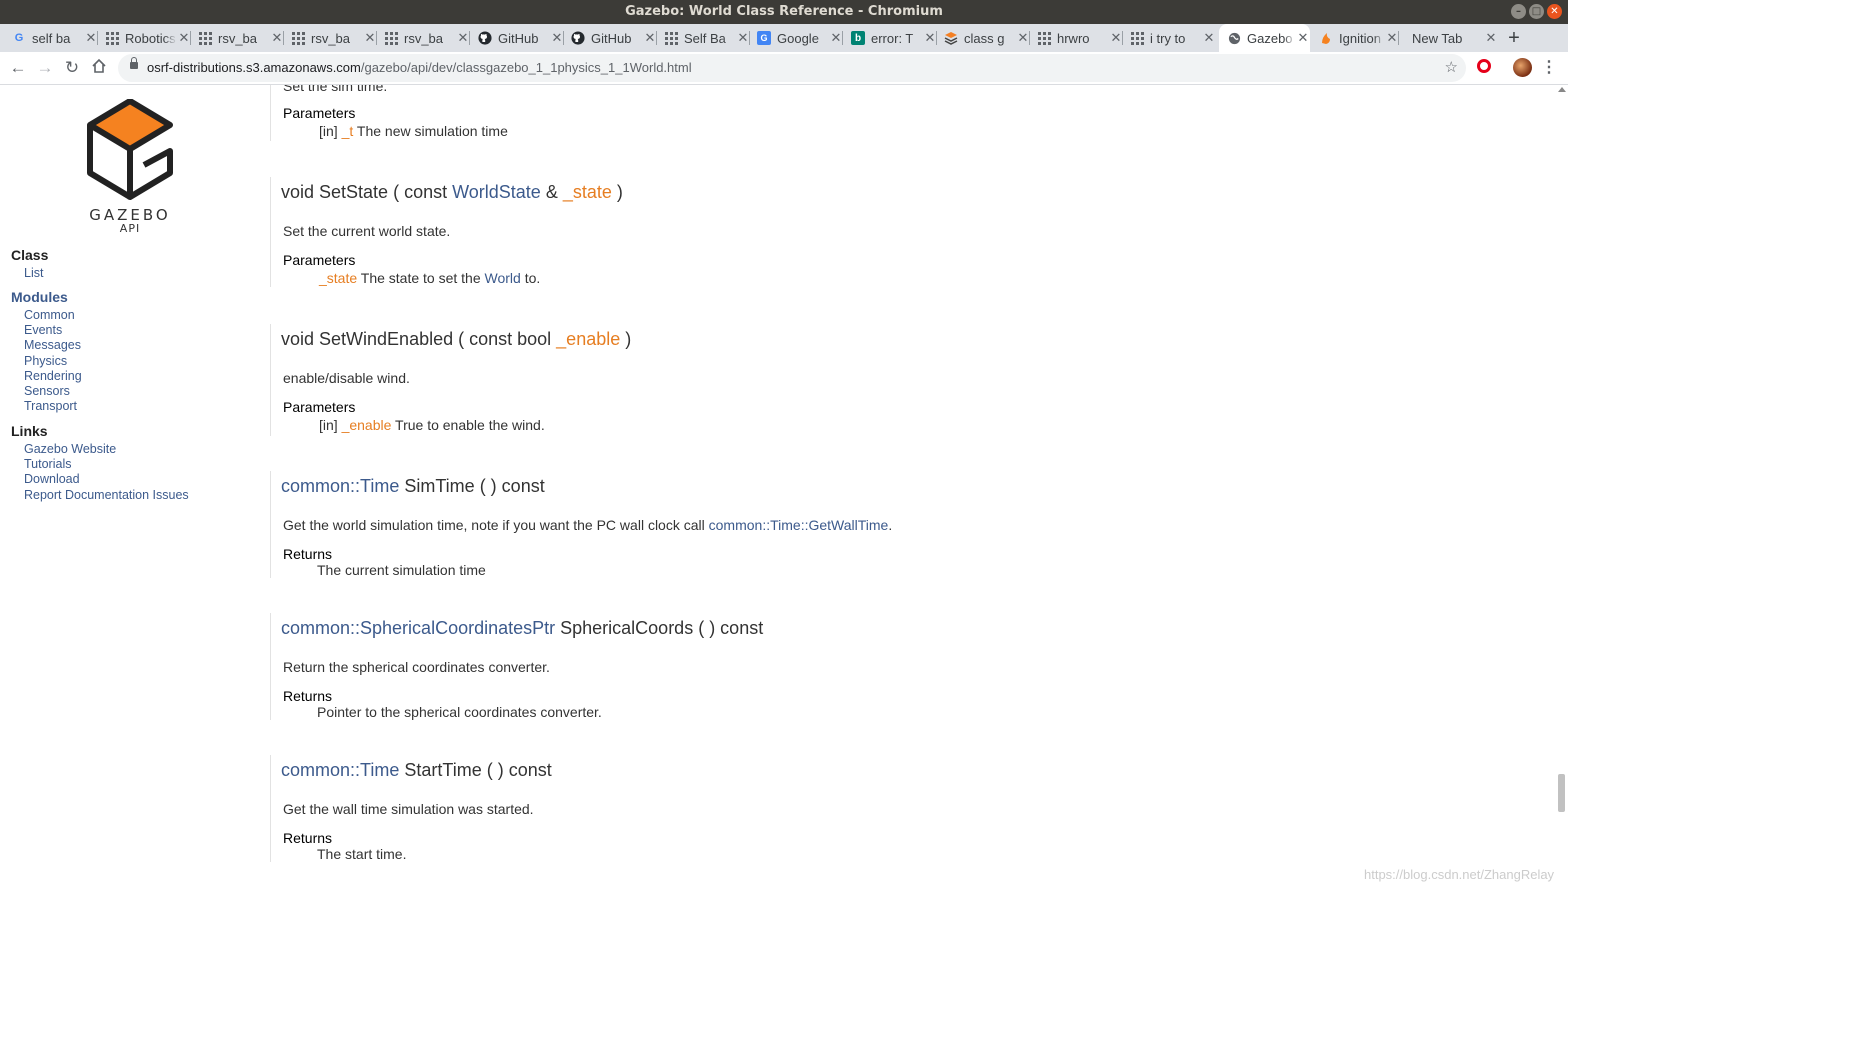  Describe the element at coordinates (430, 278) in the screenshot. I see `parameter-row: _state The state to set the World to.` at that location.